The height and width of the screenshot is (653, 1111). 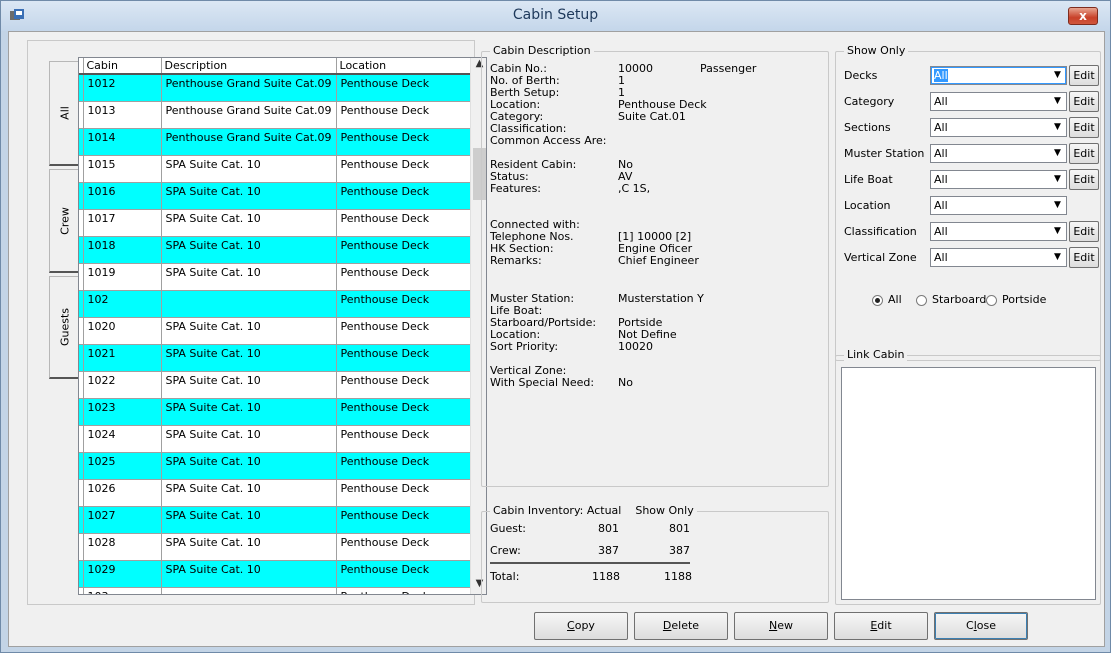 I want to click on table-row: 1017 SPA Suite Cat. 10 Penthouse Deck, so click(x=282, y=223).